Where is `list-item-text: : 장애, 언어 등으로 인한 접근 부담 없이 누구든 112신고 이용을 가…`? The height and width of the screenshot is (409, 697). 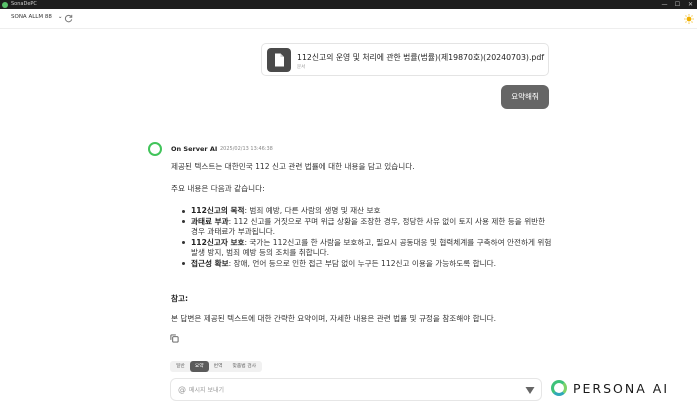 list-item-text: : 장애, 언어 등으로 인한 접근 부담 없이 누구든 112신고 이용을 가… is located at coordinates (362, 263).